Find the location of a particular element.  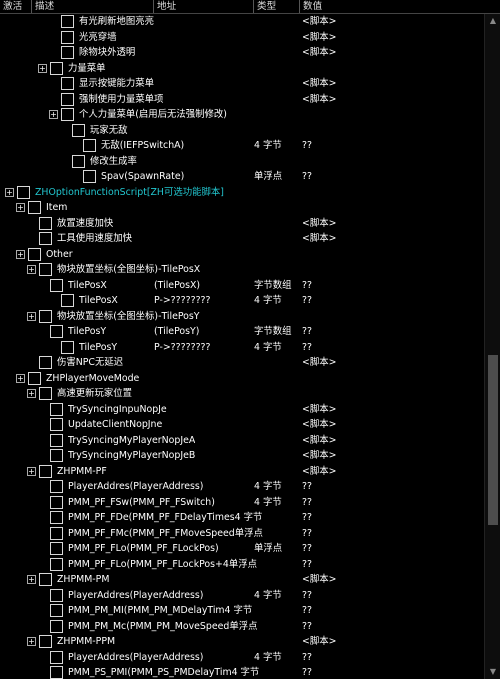

vertical-scrollbar: ▲ ▼ is located at coordinates (492, 346).